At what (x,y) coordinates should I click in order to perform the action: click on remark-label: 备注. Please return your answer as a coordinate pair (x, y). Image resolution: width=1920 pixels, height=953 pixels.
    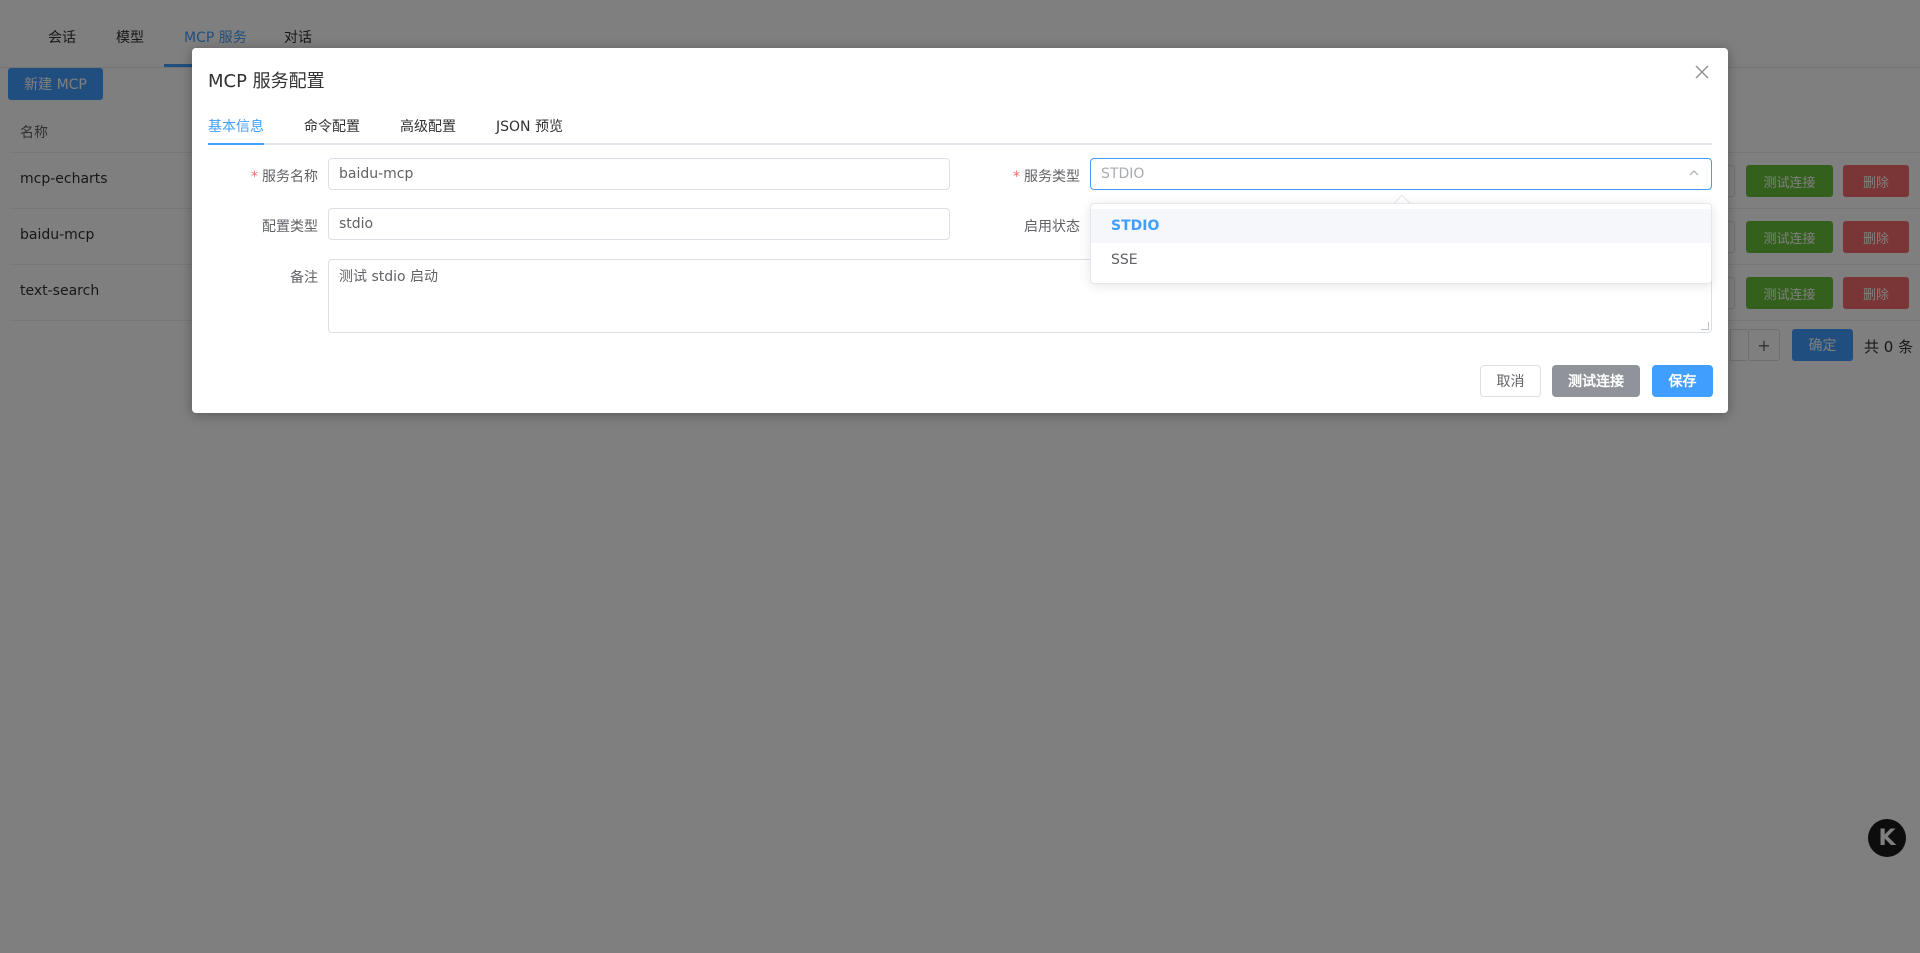
    Looking at the image, I should click on (304, 278).